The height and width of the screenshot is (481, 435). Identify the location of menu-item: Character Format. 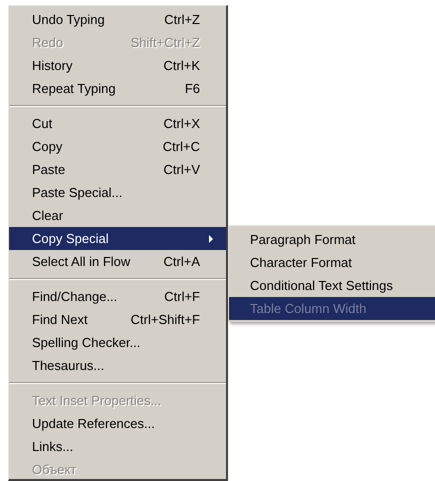
(332, 262).